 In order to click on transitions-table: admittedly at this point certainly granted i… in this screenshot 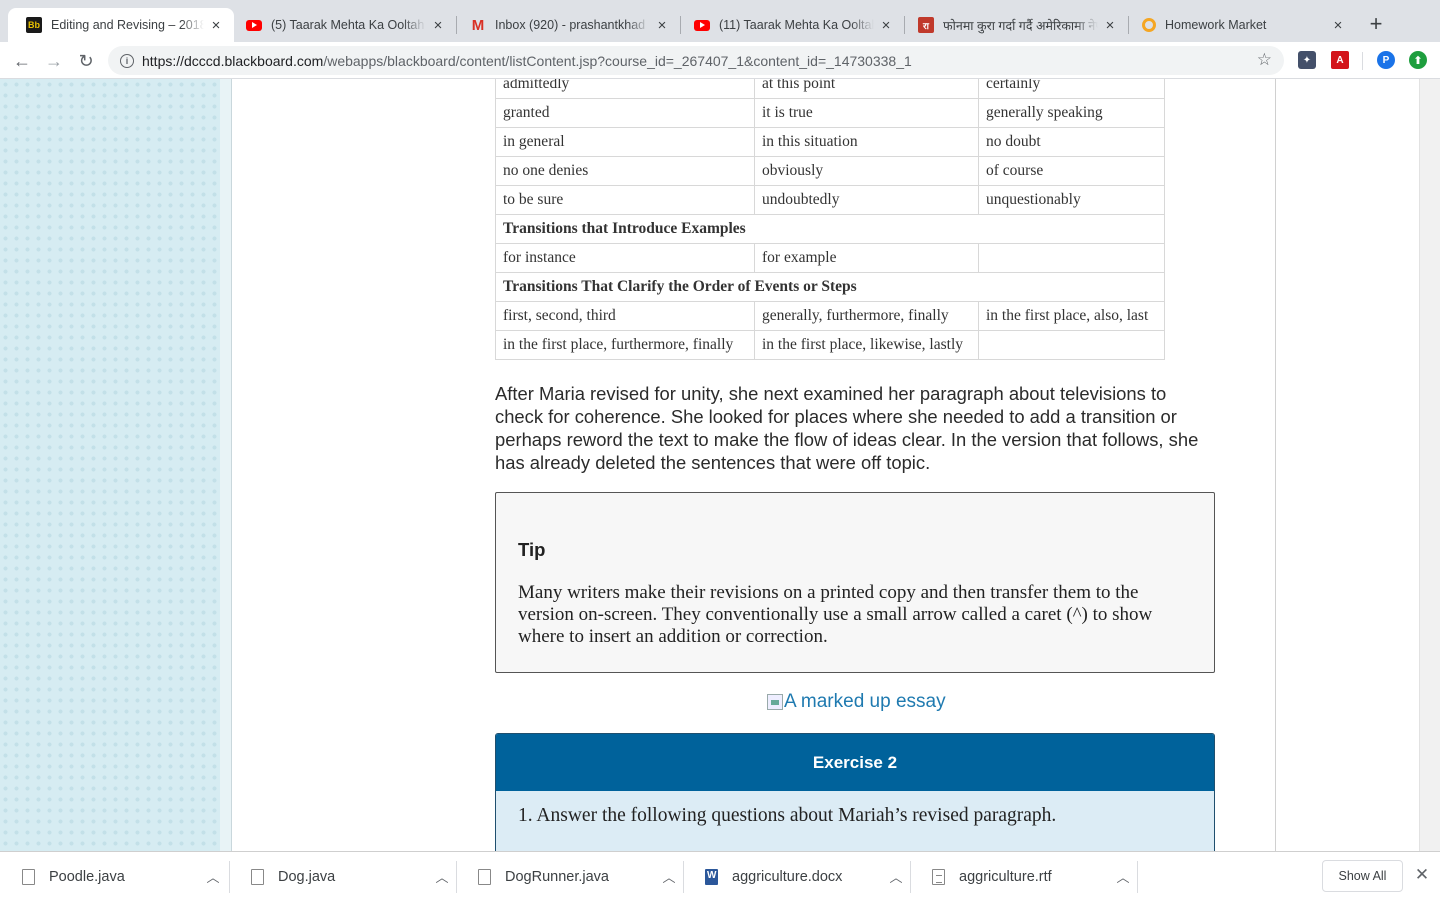, I will do `click(830, 219)`.